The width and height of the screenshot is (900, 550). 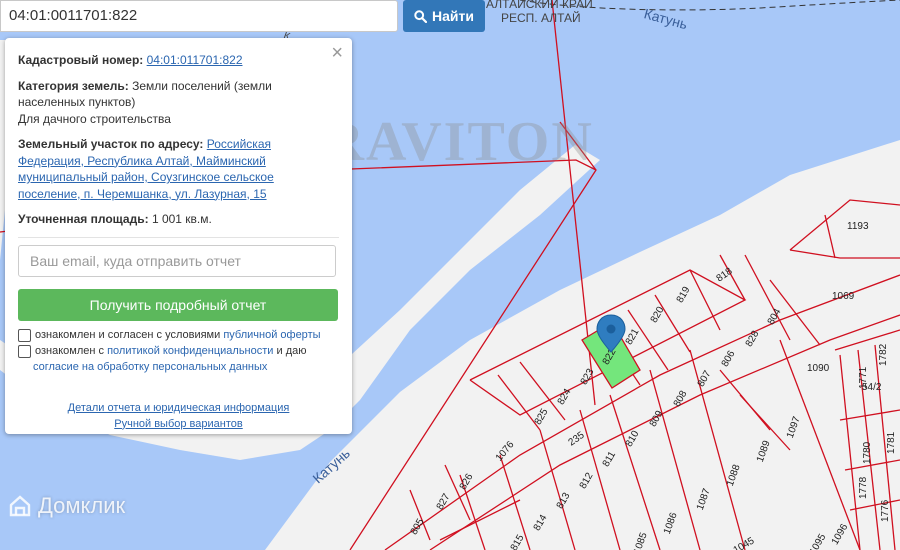 What do you see at coordinates (867, 452) in the screenshot?
I see `plot-label: 1780` at bounding box center [867, 452].